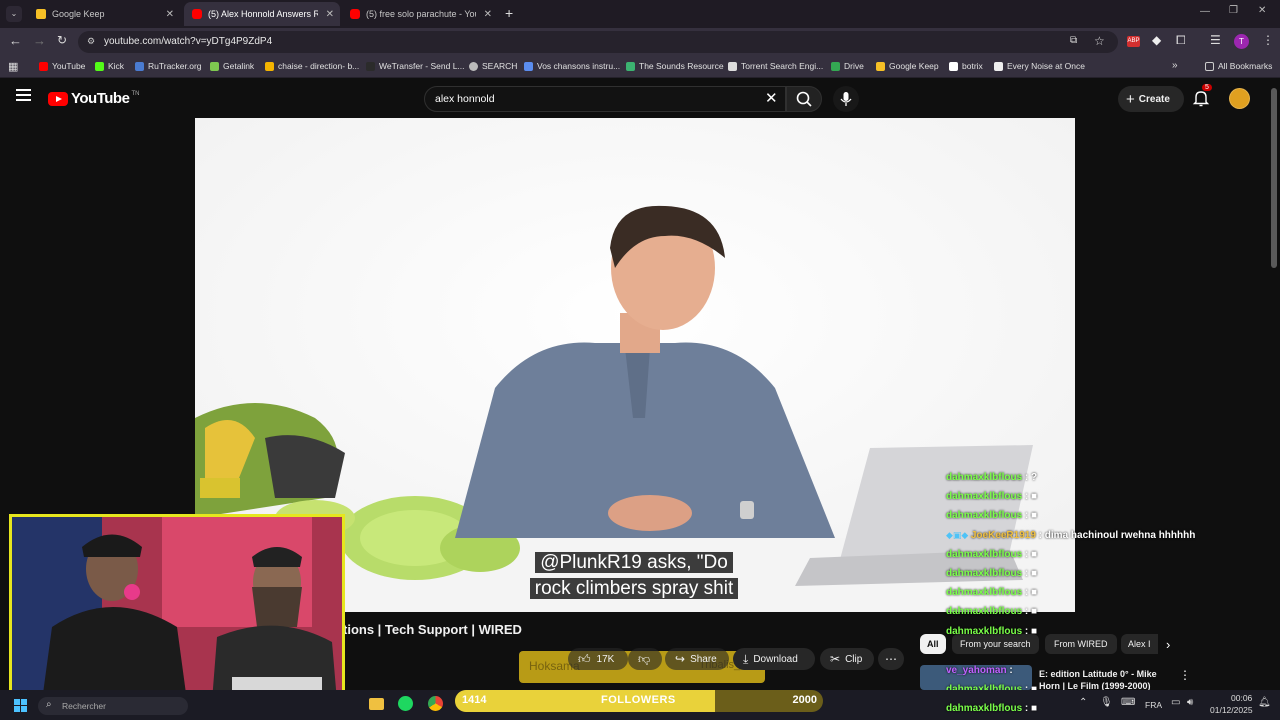 The image size is (1280, 720). Describe the element at coordinates (1133, 41) in the screenshot. I see `adblock-icon: ABP` at that location.